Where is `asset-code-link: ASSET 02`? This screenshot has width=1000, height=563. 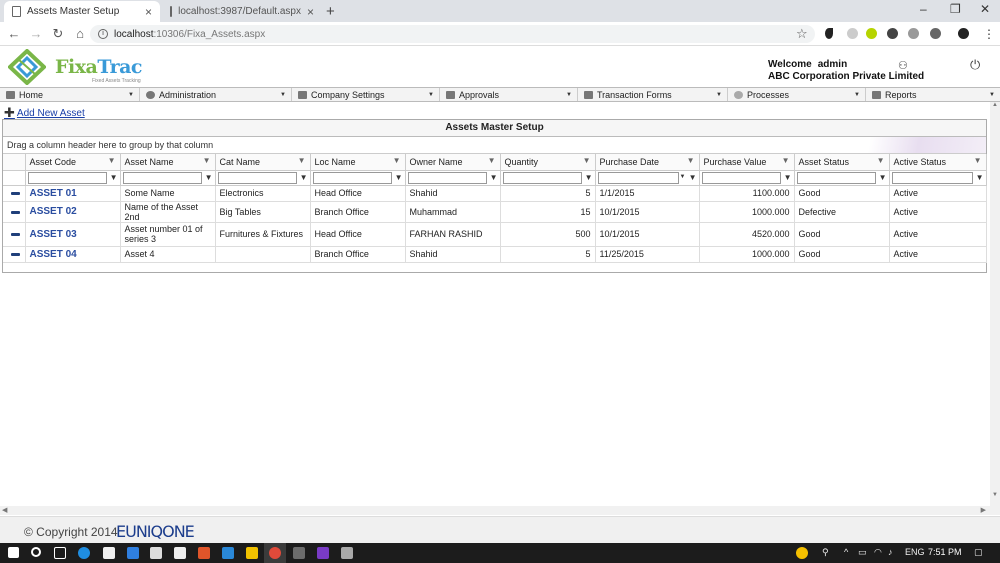 asset-code-link: ASSET 02 is located at coordinates (73, 212).